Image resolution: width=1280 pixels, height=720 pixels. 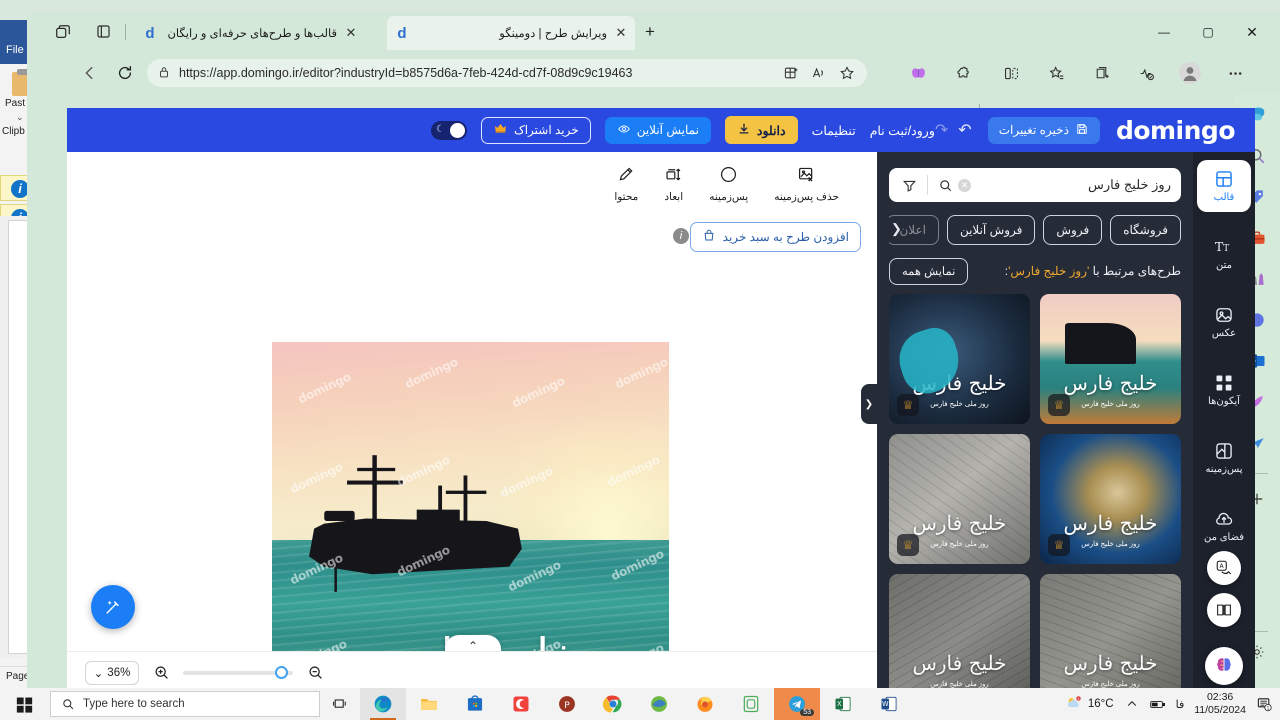 I want to click on back-icon, so click(x=90, y=73).